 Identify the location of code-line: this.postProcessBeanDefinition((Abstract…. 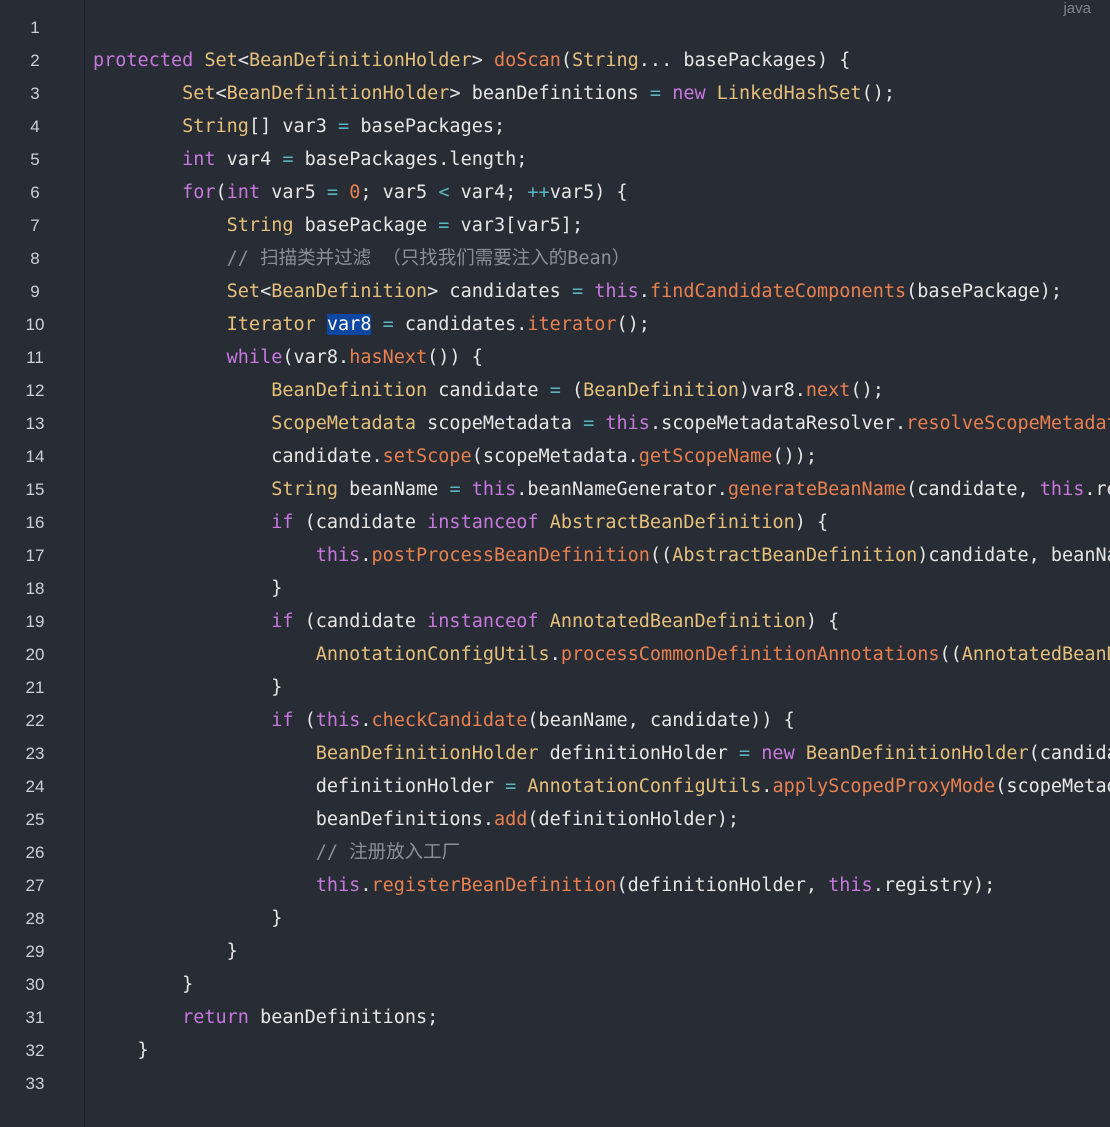
(601, 555).